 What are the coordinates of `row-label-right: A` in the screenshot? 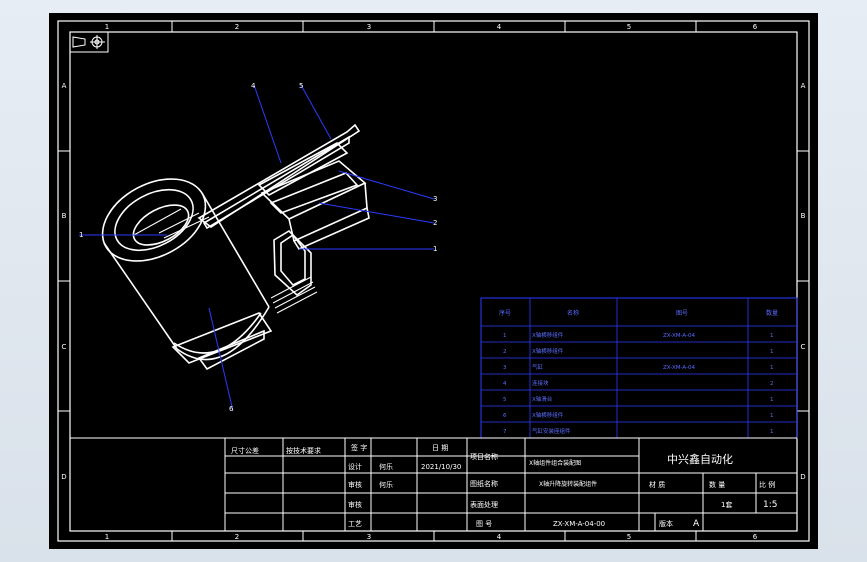 It's located at (803, 86).